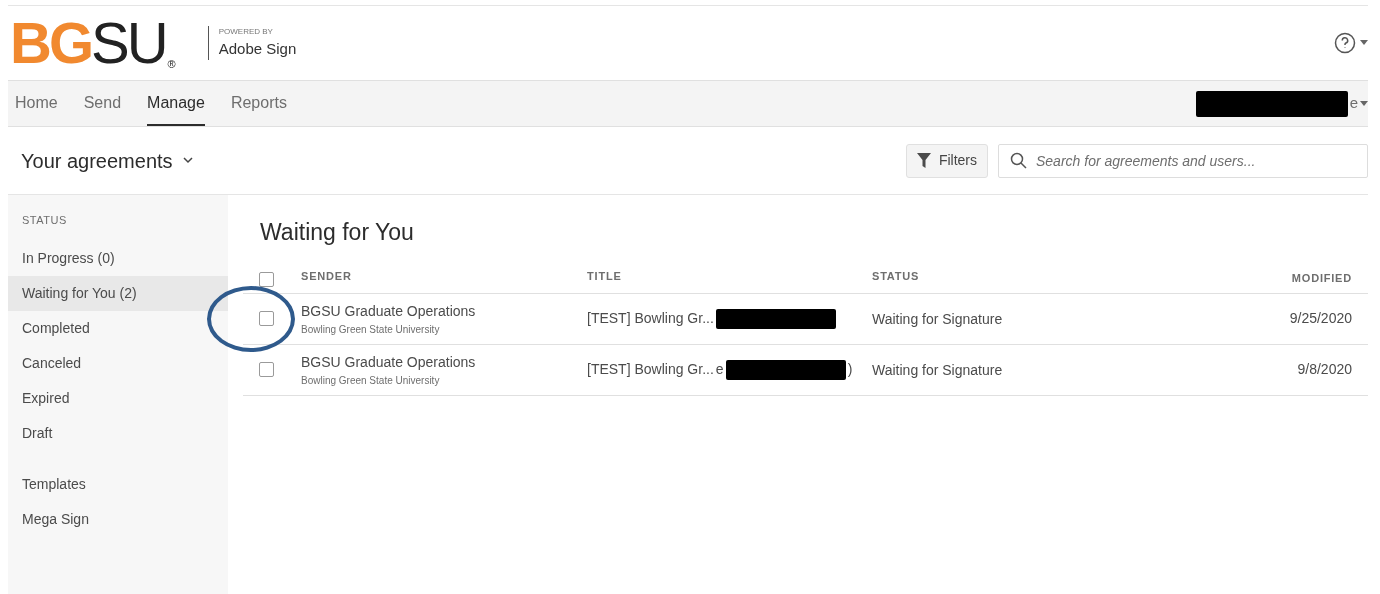 The height and width of the screenshot is (594, 1380). I want to click on product-name: Adobe Sign, so click(257, 48).